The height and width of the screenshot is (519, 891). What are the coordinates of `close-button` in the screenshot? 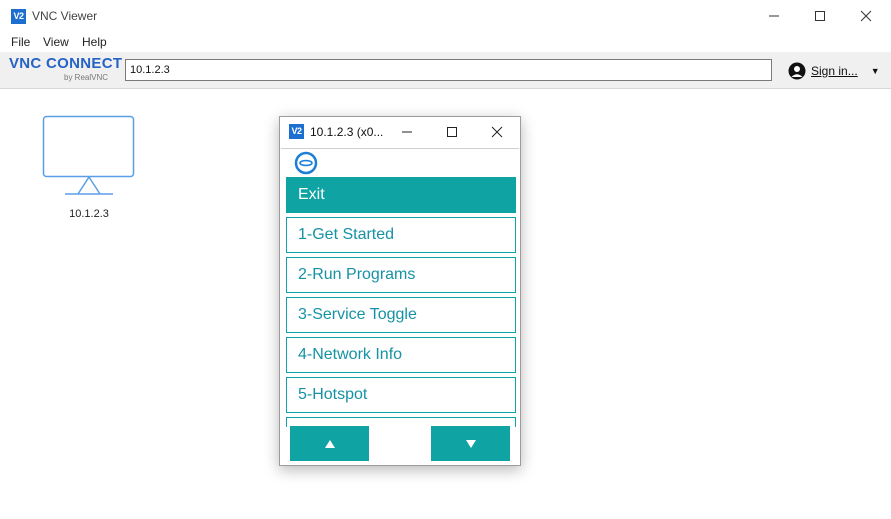 It's located at (866, 16).